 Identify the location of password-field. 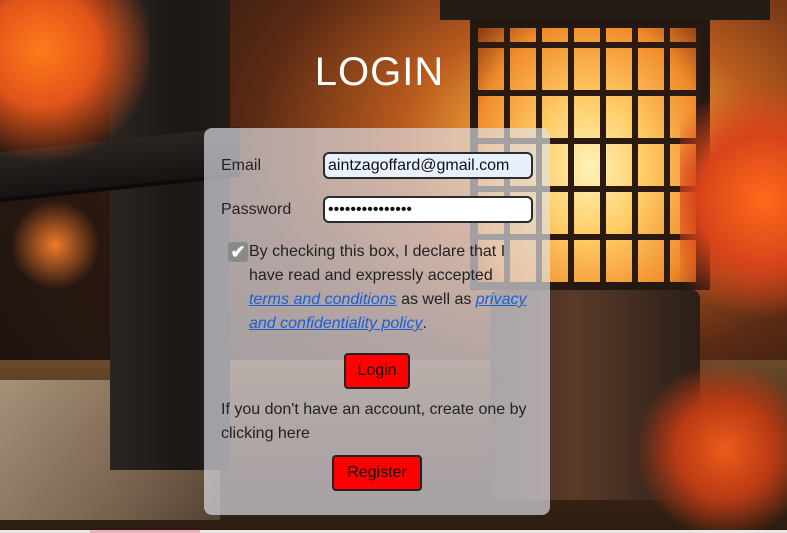
(428, 209).